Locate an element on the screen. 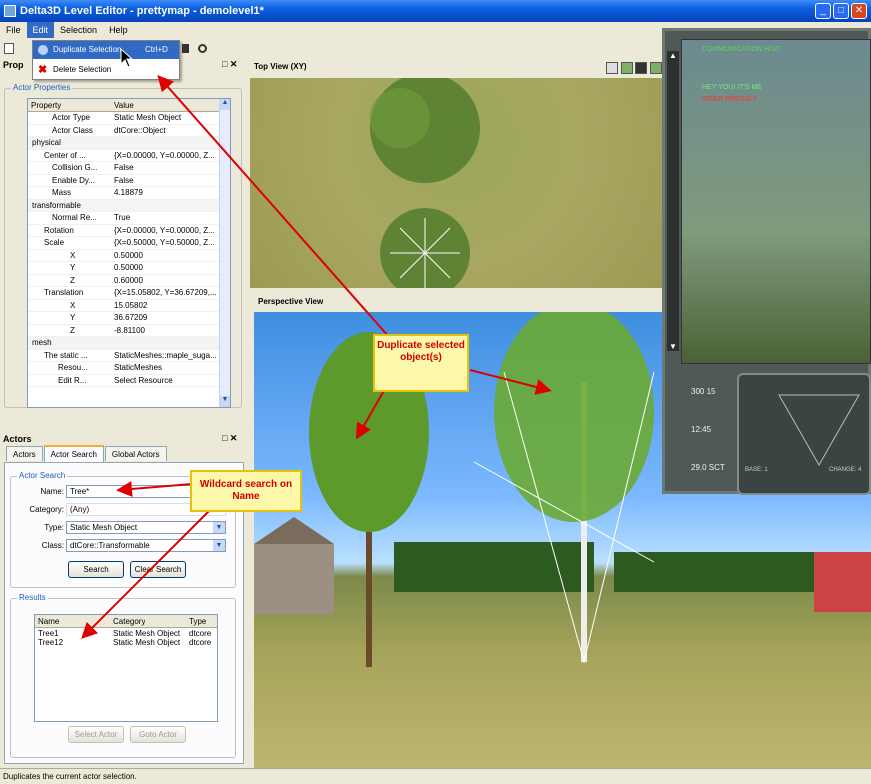 The width and height of the screenshot is (871, 784). mouse-cursor-icon is located at coordinates (127, 58).